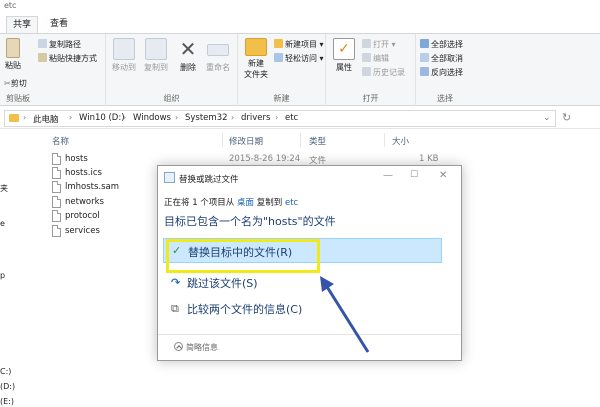  I want to click on move-to-icon, so click(124, 49).